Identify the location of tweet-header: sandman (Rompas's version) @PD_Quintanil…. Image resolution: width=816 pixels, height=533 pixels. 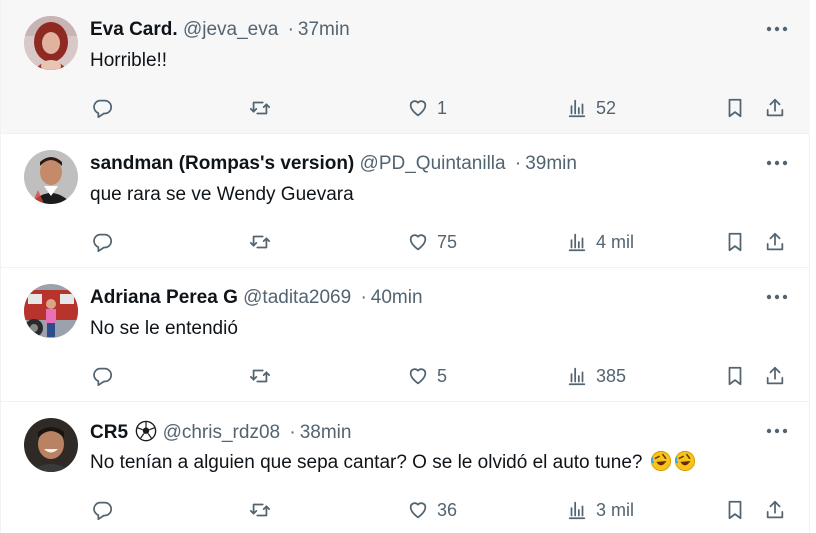
(333, 164).